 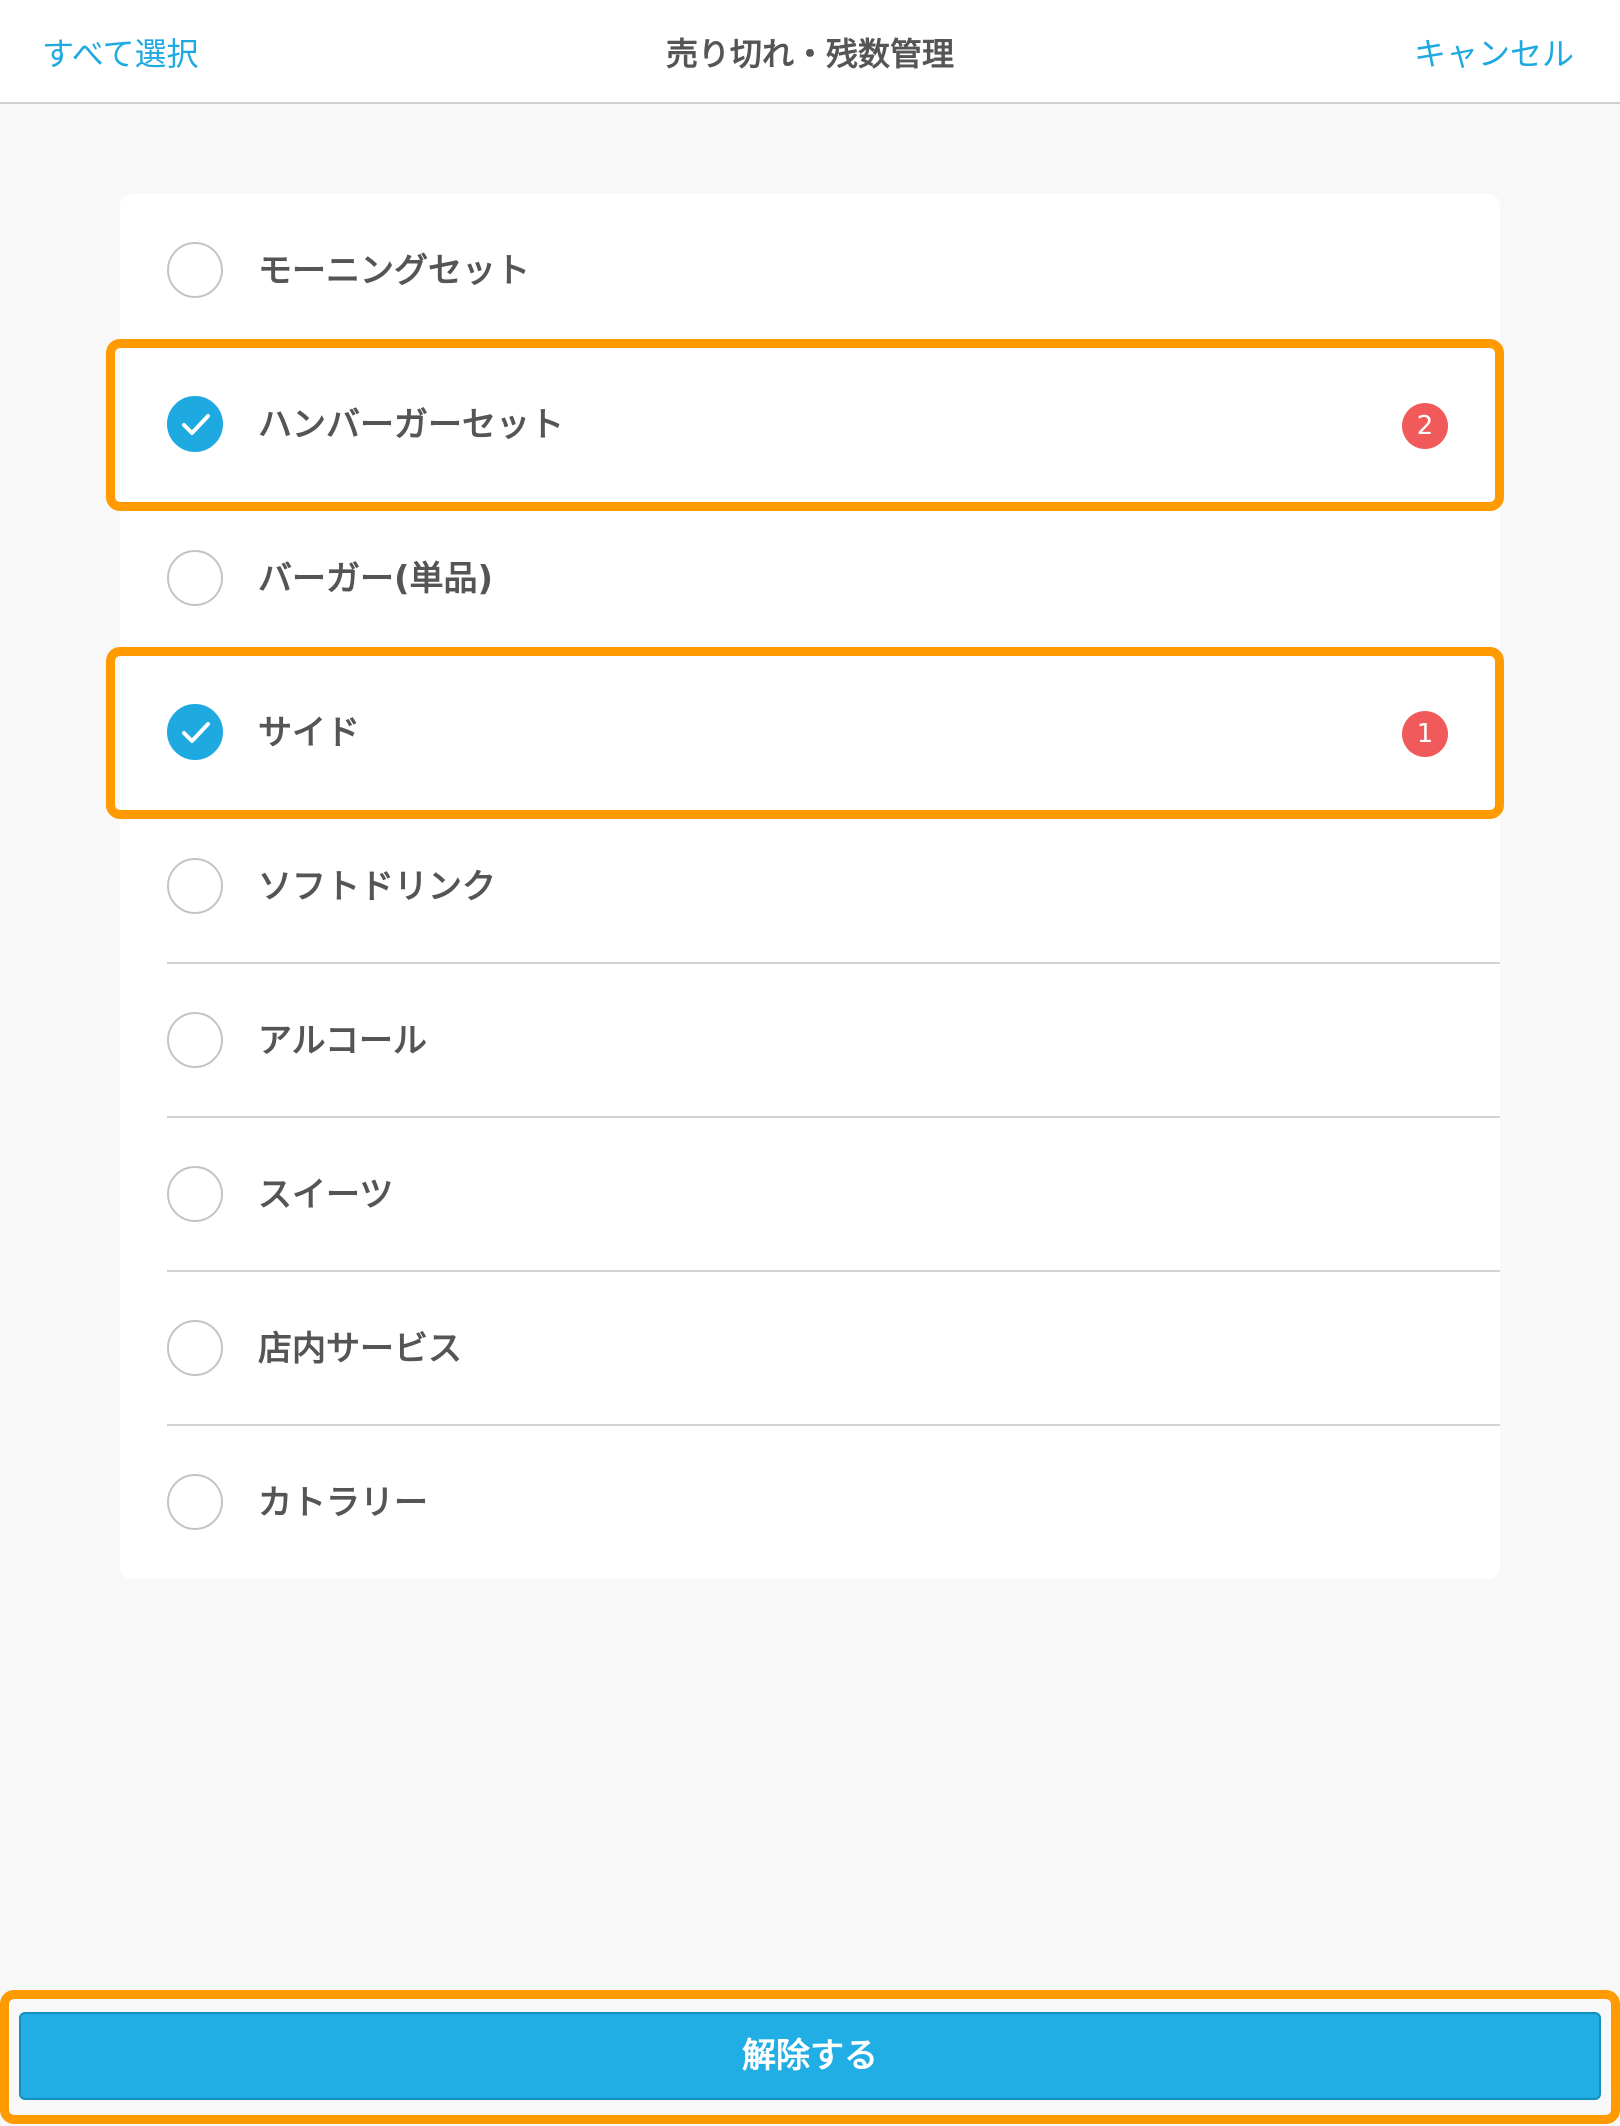 I want to click on list-item: バーガー(単品), so click(x=810, y=579).